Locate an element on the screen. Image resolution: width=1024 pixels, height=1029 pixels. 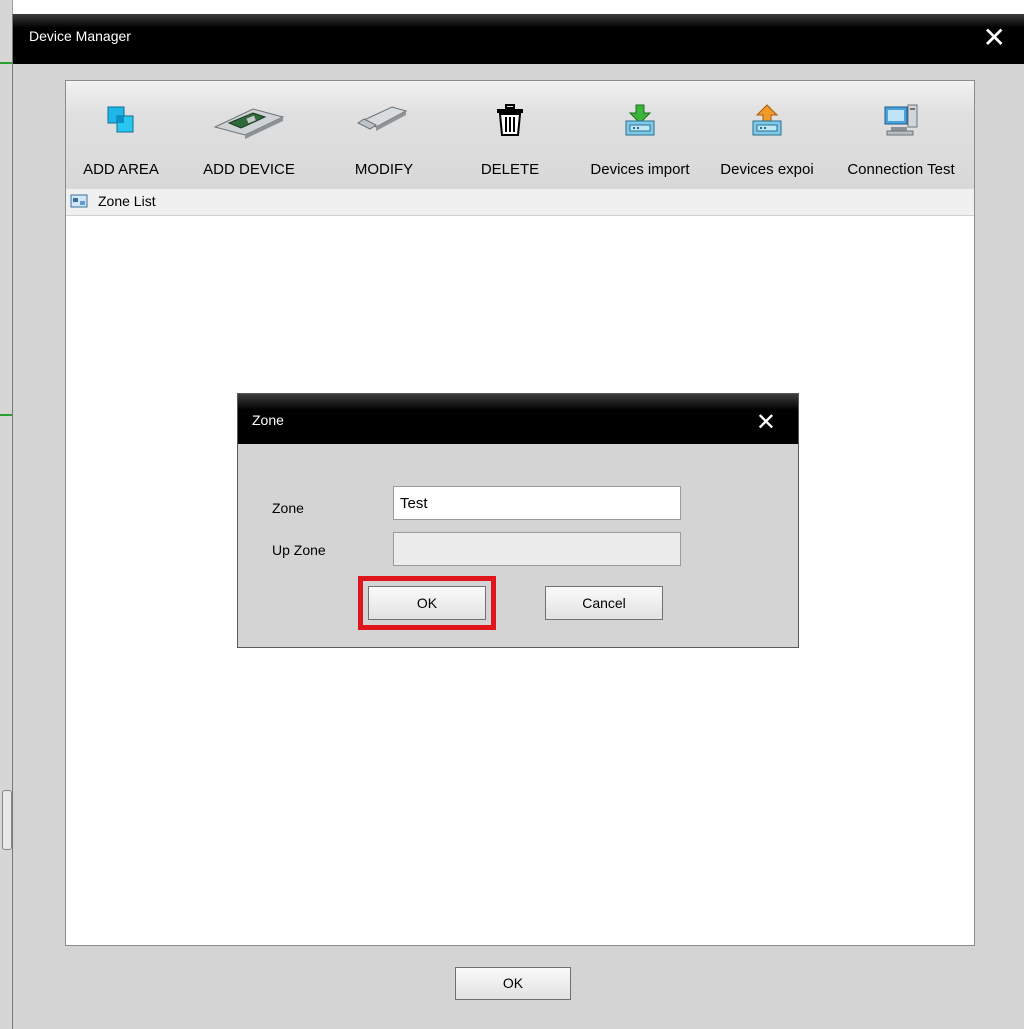
zone-list-label: Zone List is located at coordinates (127, 201).